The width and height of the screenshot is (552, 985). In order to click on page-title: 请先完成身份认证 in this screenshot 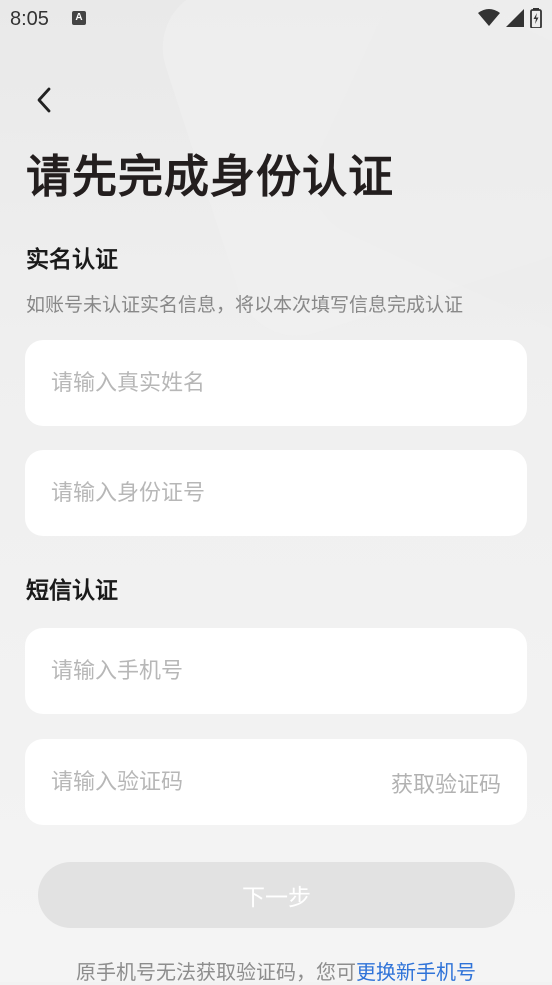, I will do `click(210, 176)`.